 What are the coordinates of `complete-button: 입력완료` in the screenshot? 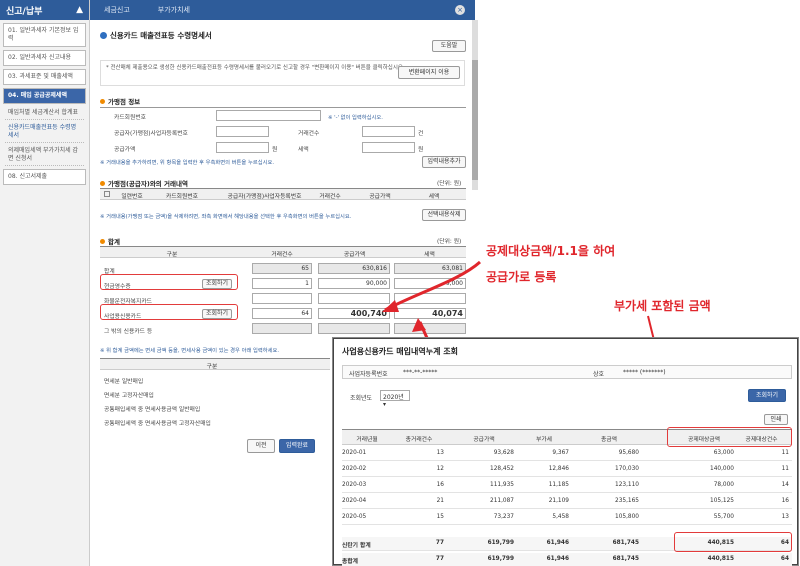 It's located at (297, 446).